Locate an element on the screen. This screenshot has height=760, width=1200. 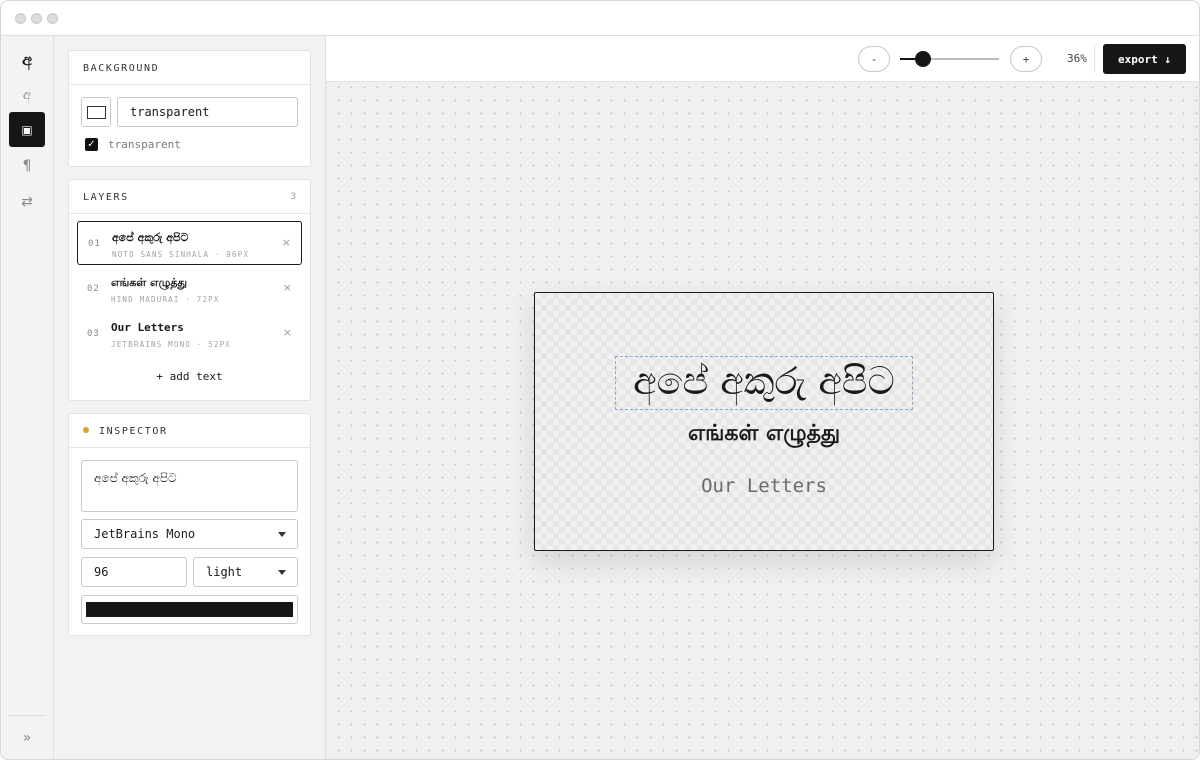
transparent-checkbox: ✓ is located at coordinates (91, 144).